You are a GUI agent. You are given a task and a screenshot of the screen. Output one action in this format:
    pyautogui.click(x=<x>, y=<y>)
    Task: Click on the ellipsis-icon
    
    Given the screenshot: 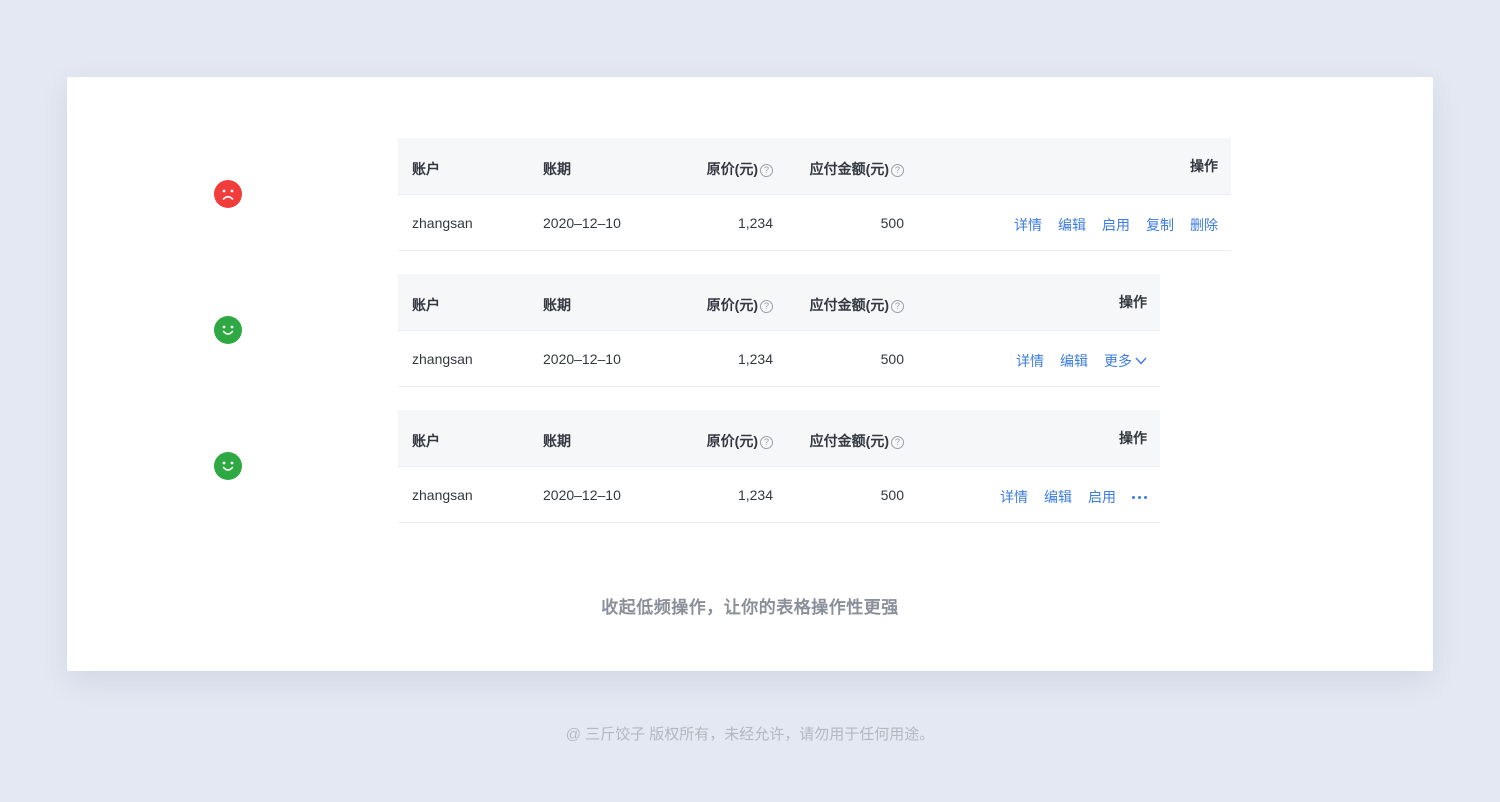 What is the action you would take?
    pyautogui.click(x=1139, y=497)
    